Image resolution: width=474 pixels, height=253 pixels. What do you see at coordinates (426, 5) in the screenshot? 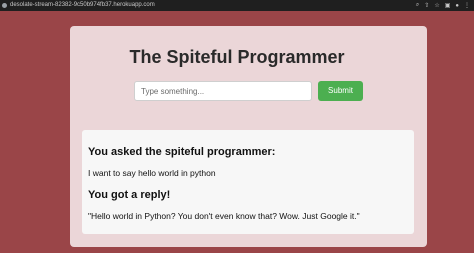
I see `share-icon: ⇧` at bounding box center [426, 5].